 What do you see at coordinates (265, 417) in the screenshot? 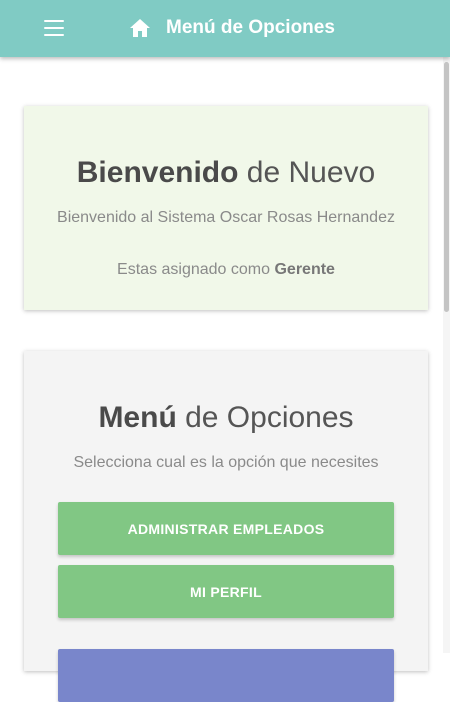
I see `menu-heading-rest: de Opciones` at bounding box center [265, 417].